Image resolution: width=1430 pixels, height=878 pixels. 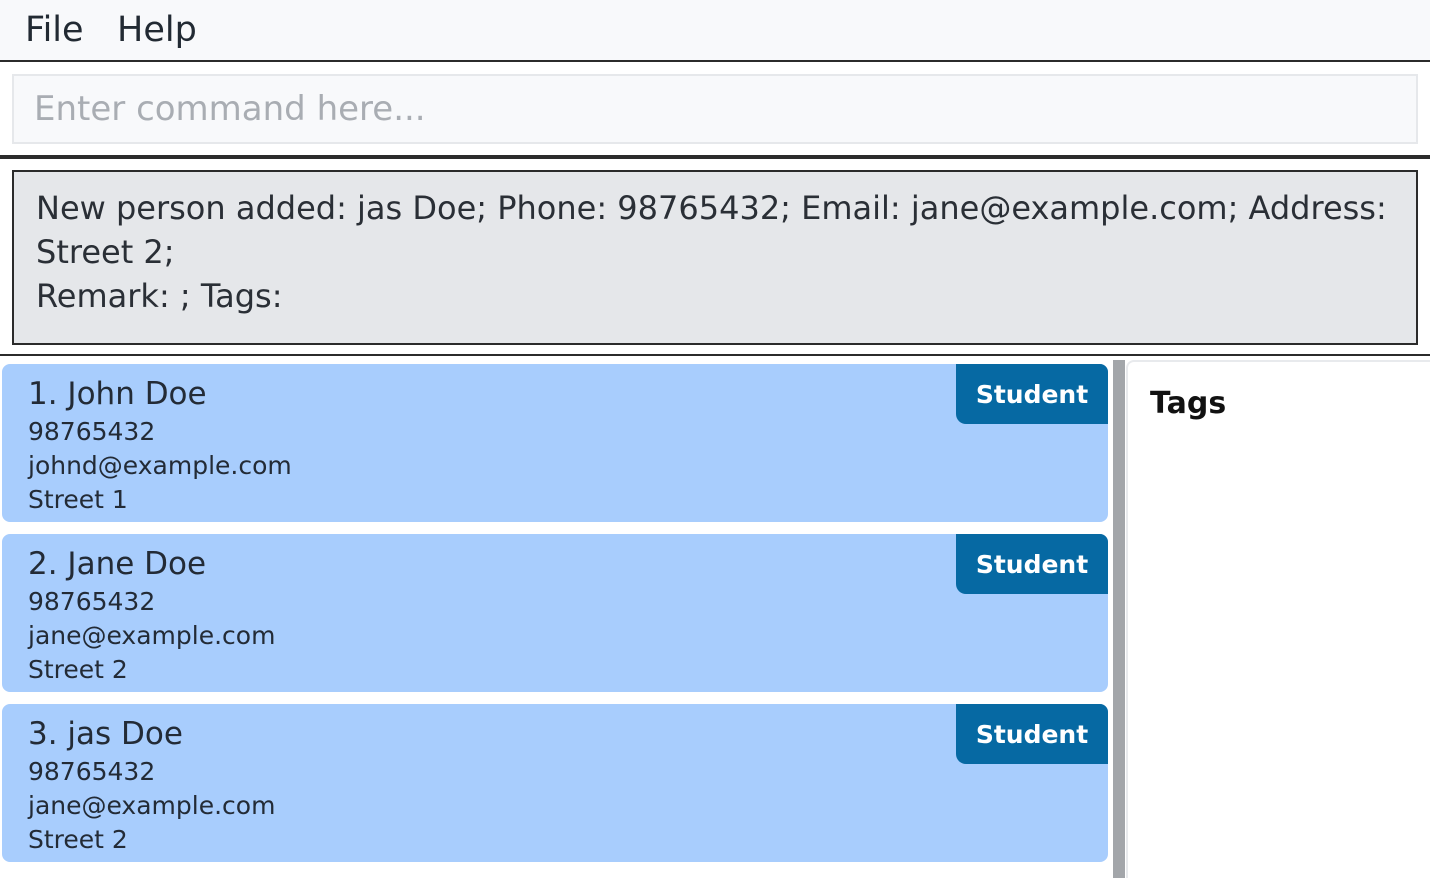 I want to click on scrollbar-thumb, so click(x=1119, y=619).